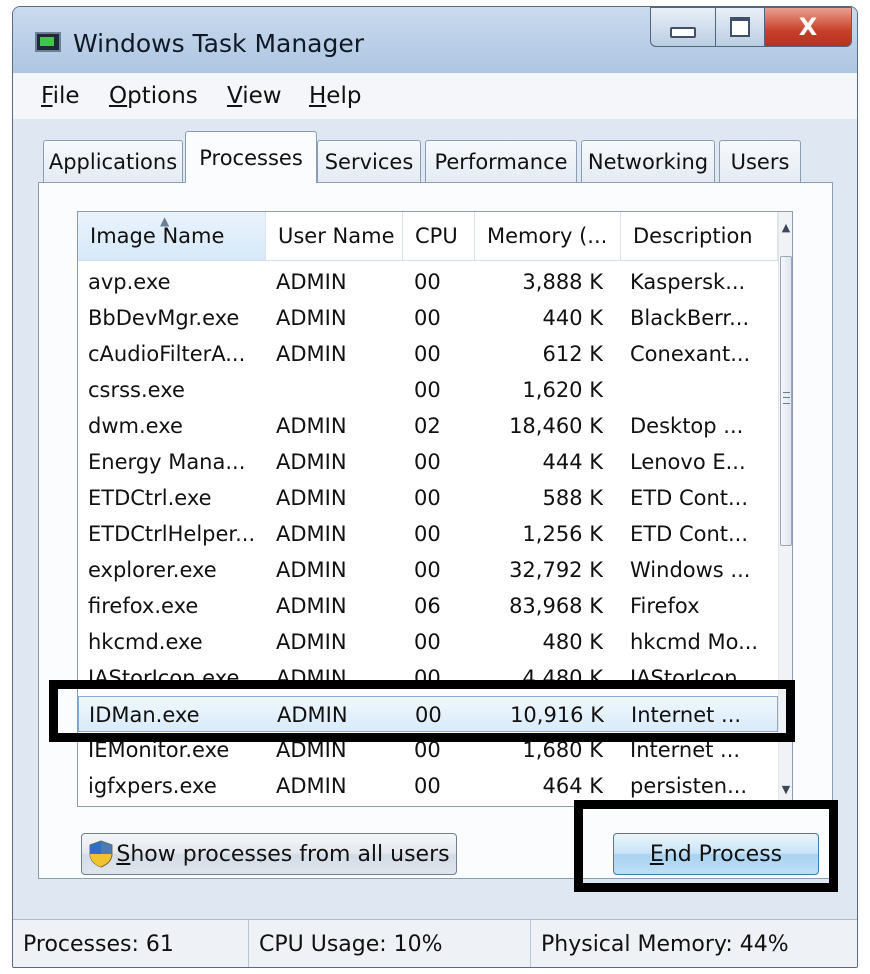  Describe the element at coordinates (251, 157) in the screenshot. I see `tab-processes: Processes` at that location.